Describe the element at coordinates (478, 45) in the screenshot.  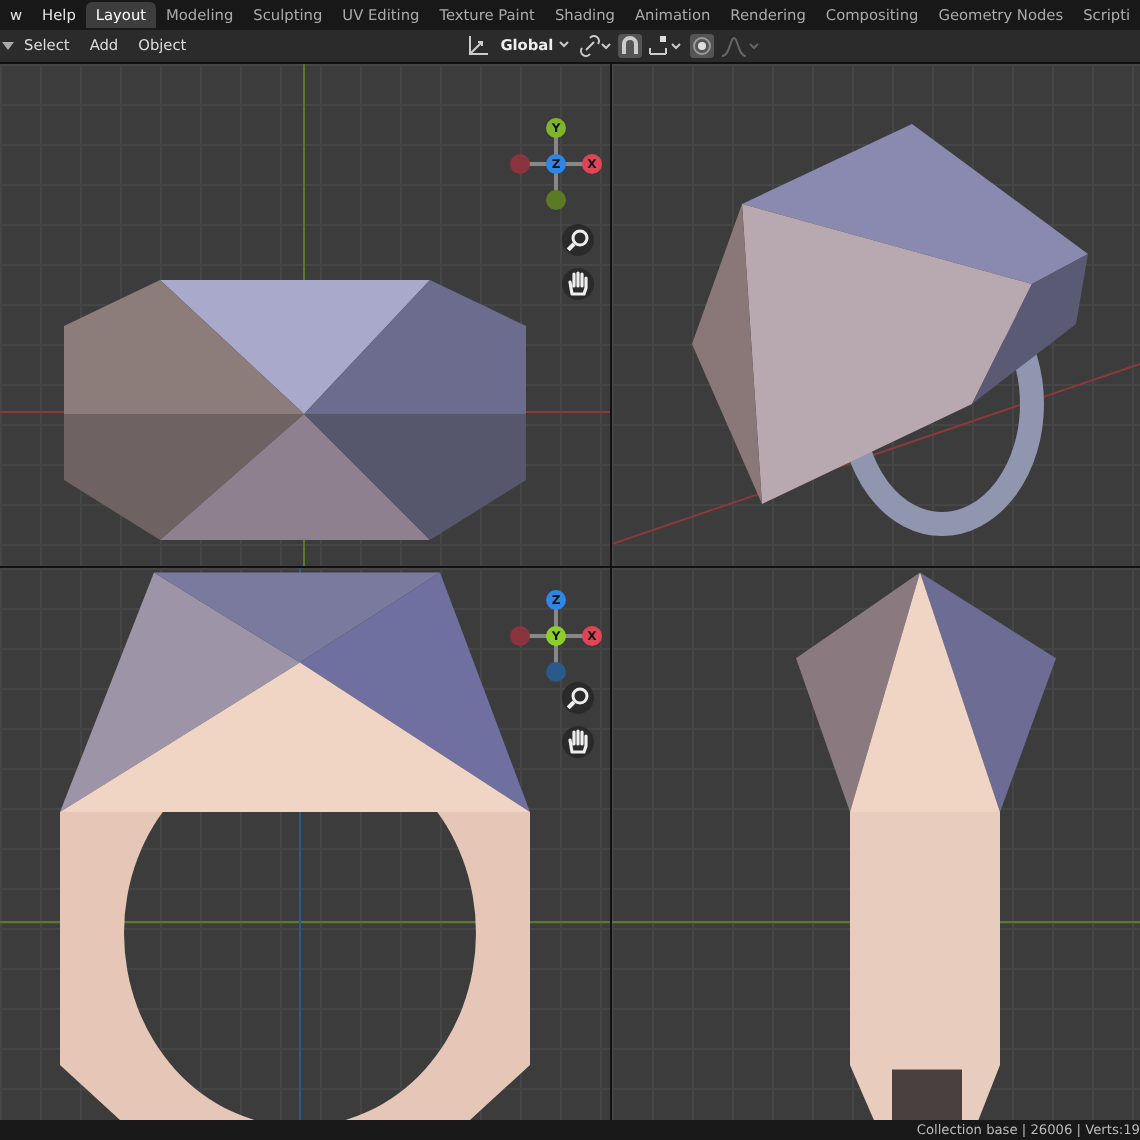
I see `transform-icon` at that location.